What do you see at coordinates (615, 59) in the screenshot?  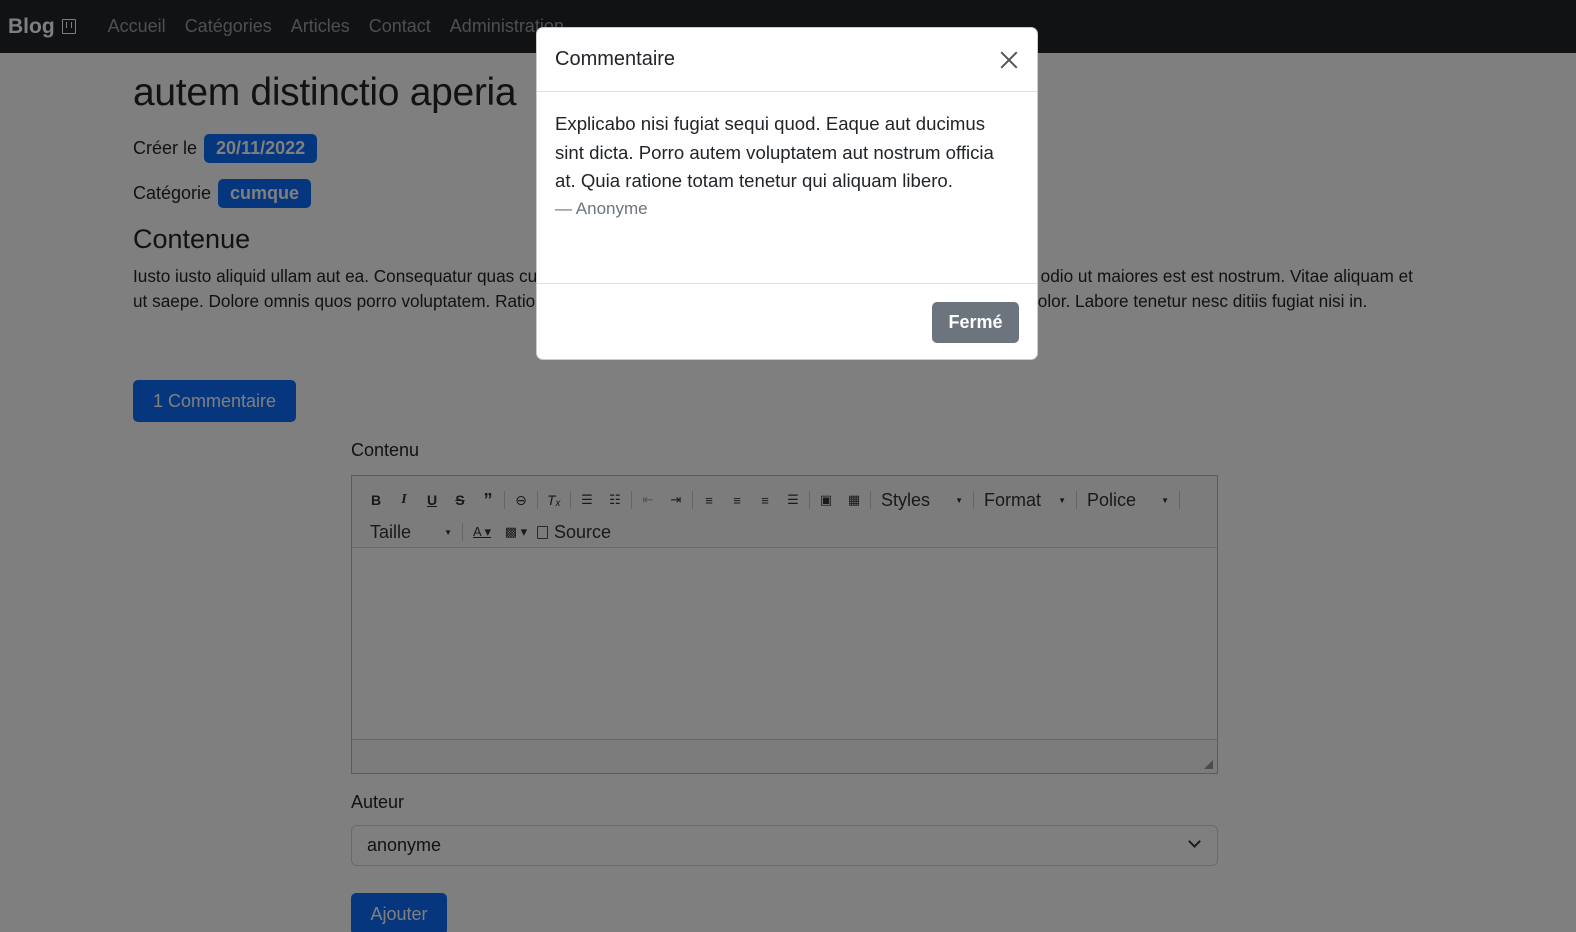 I see `modal-title: Commentaire` at bounding box center [615, 59].